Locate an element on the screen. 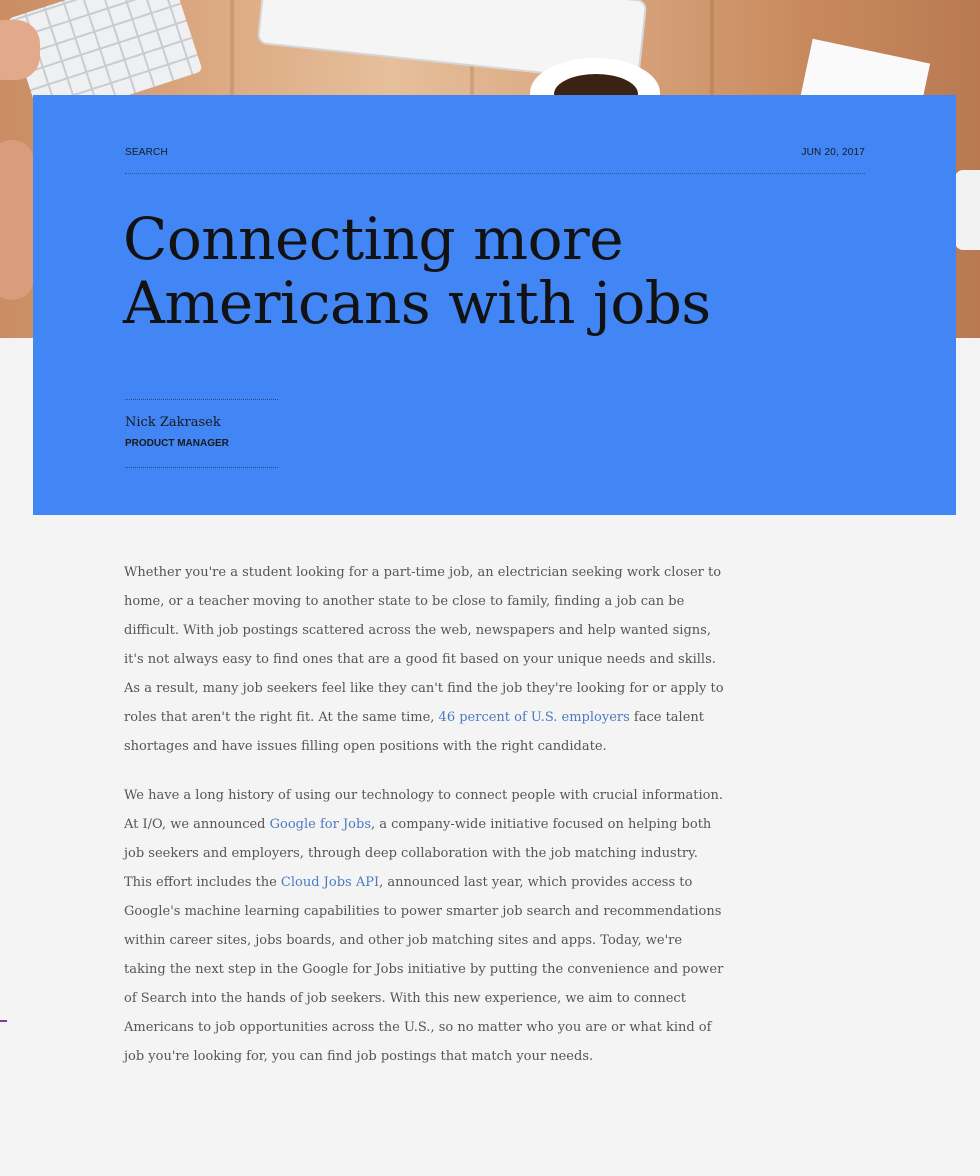  author-name: Nick Zakrasek is located at coordinates (173, 422).